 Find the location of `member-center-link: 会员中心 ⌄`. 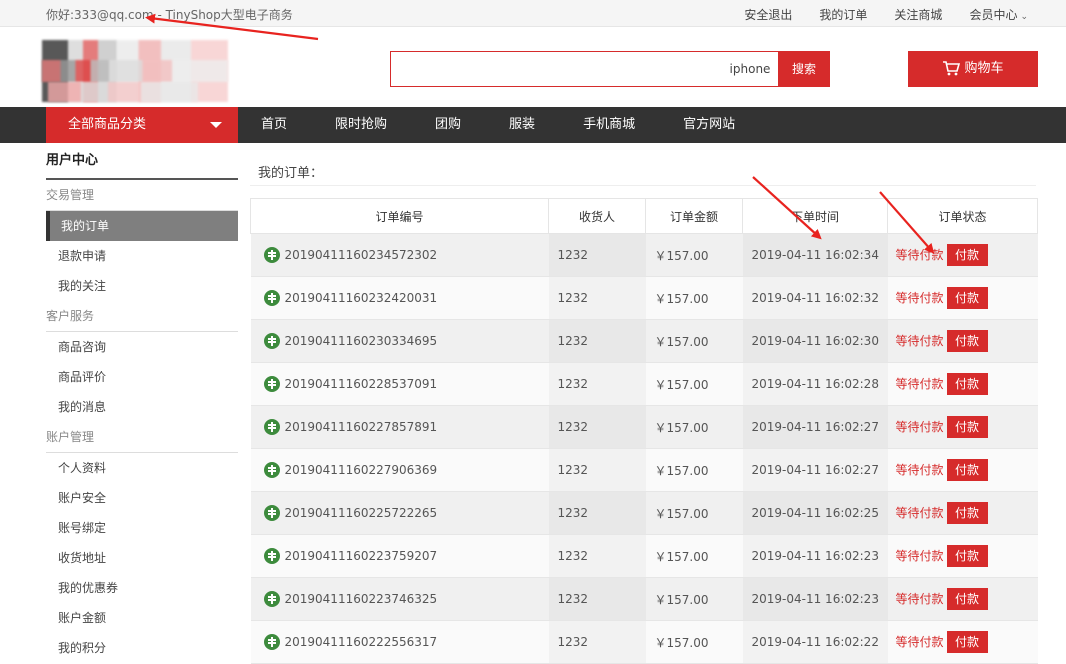

member-center-link: 会员中心 ⌄ is located at coordinates (998, 14).